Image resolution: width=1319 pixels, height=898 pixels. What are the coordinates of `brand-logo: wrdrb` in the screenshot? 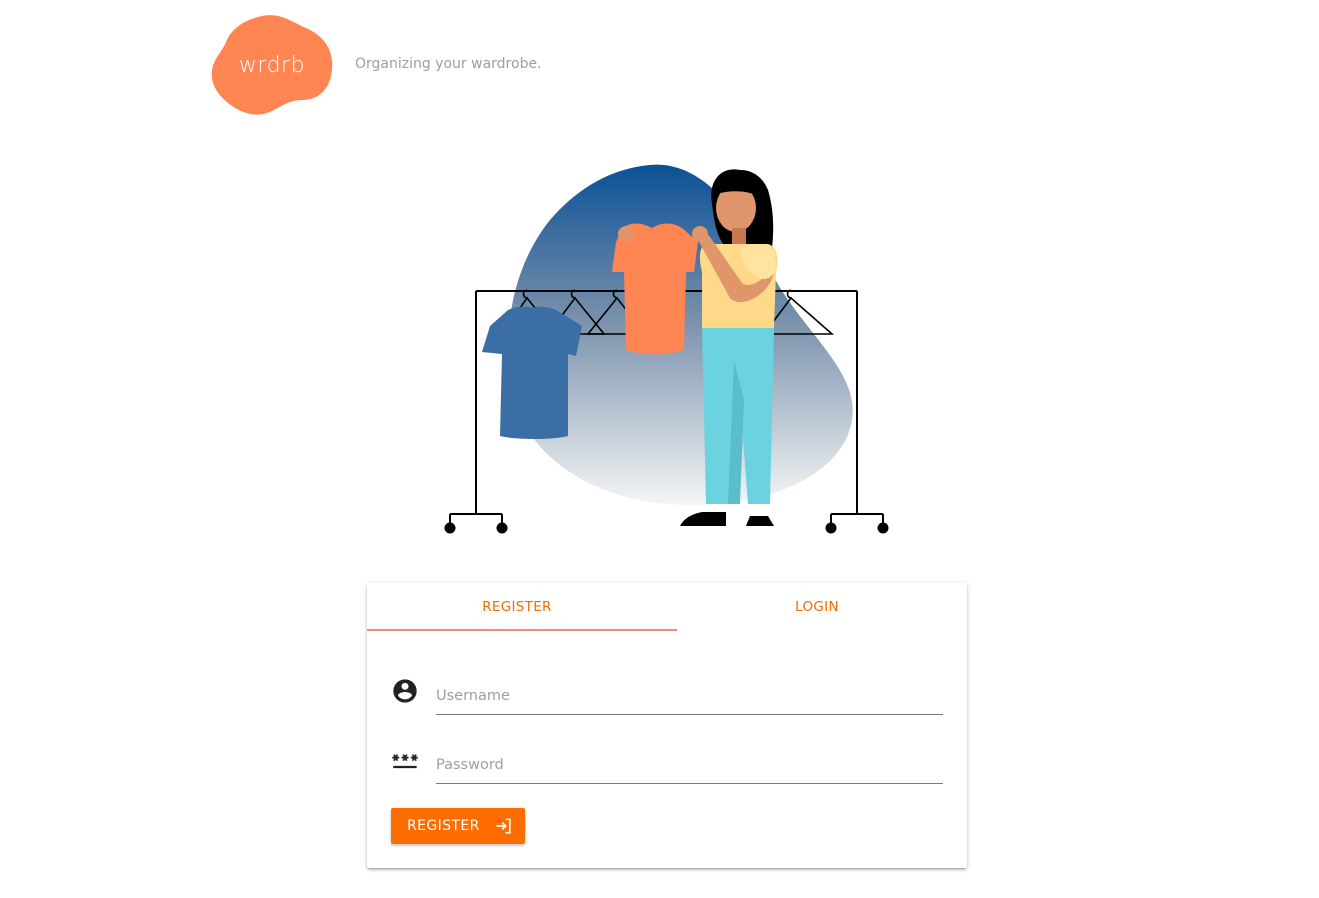 It's located at (272, 64).